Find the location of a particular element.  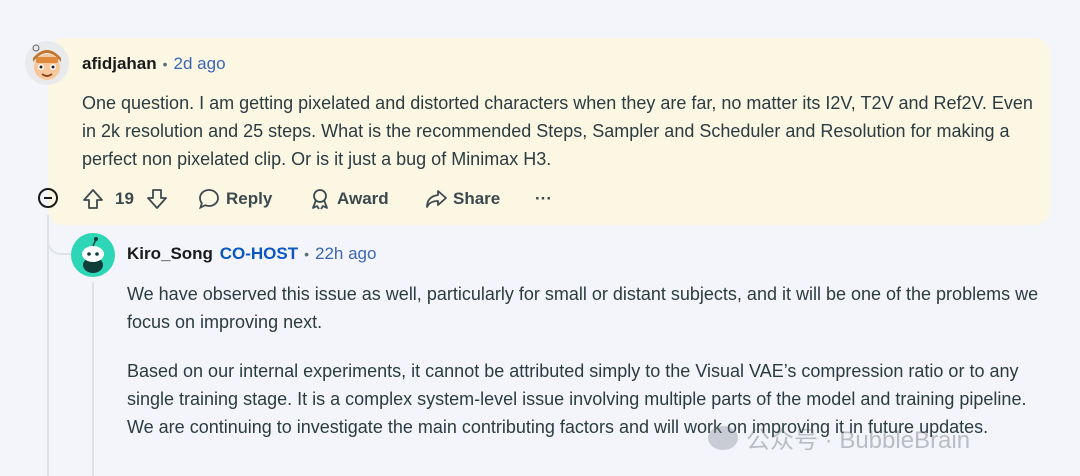

upvote-icon is located at coordinates (93, 199).